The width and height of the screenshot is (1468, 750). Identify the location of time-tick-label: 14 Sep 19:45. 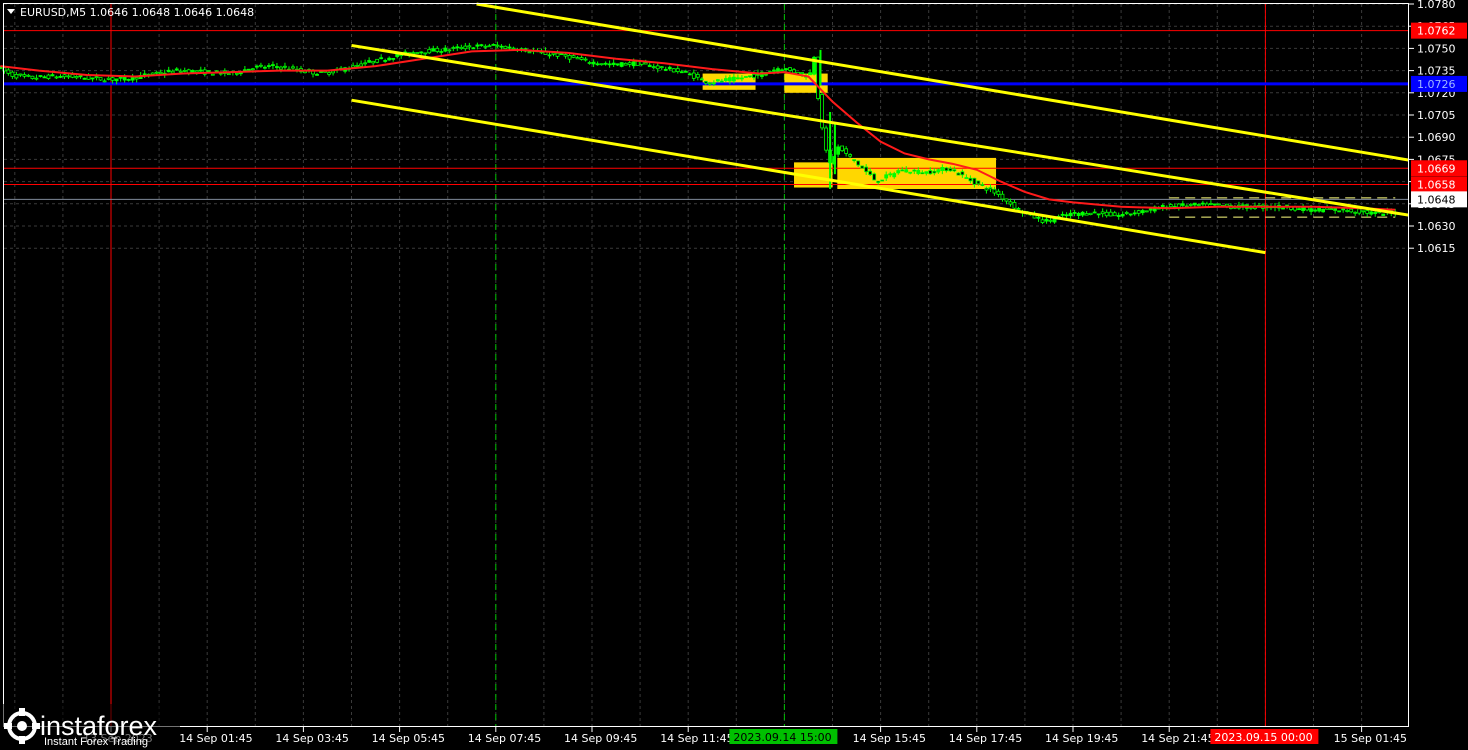
(1081, 738).